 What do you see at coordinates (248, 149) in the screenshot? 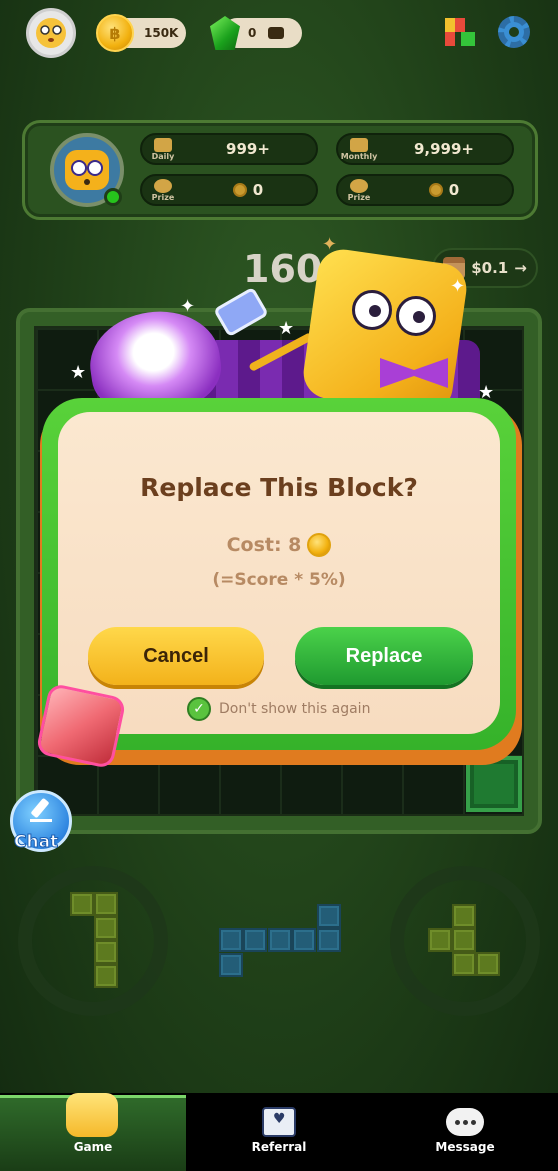
I see `daily-value: 999+` at bounding box center [248, 149].